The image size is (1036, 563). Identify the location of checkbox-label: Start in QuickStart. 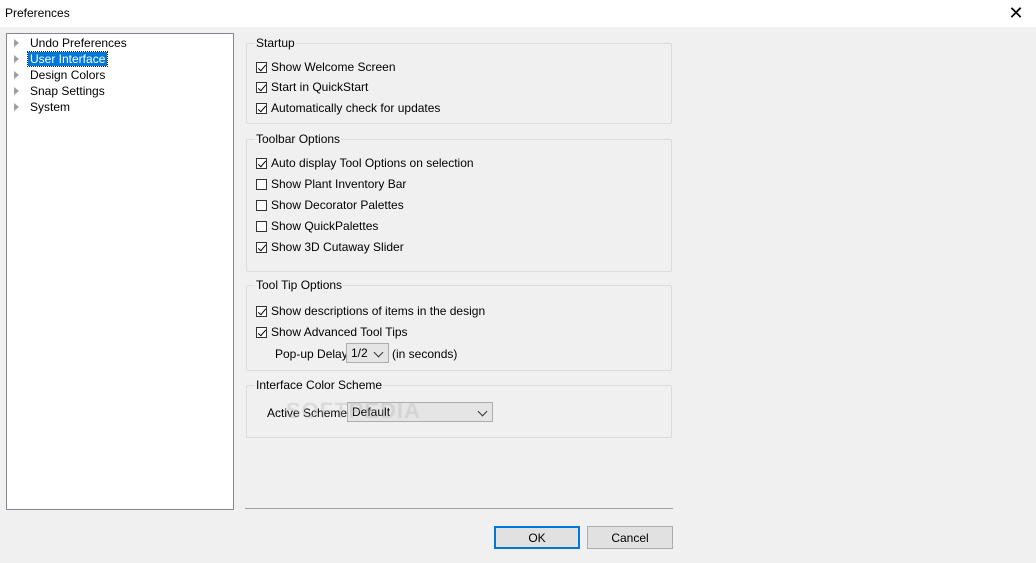
(320, 87).